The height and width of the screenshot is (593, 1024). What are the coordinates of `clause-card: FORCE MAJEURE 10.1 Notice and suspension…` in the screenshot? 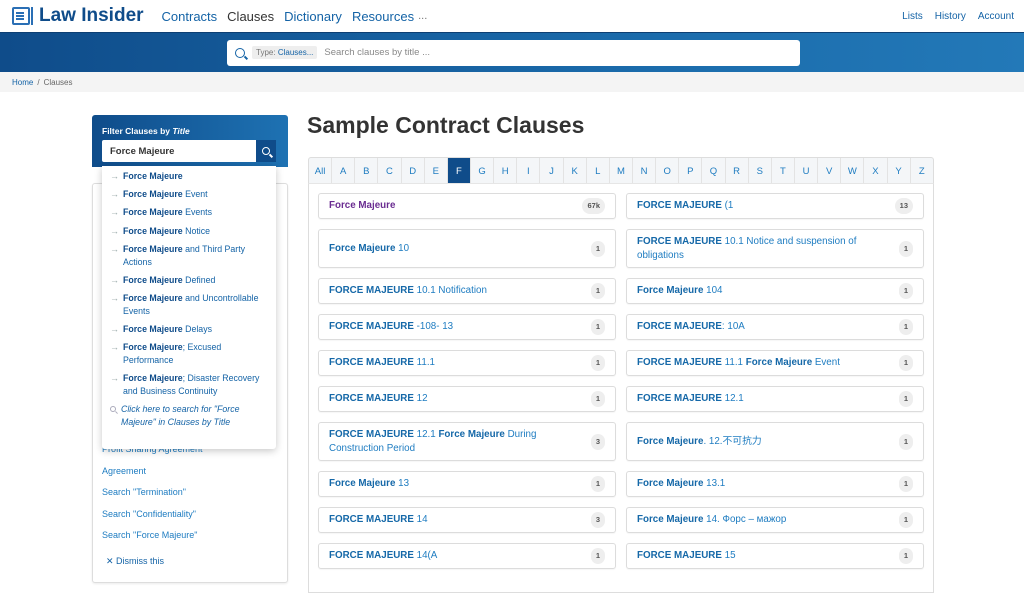 It's located at (775, 248).